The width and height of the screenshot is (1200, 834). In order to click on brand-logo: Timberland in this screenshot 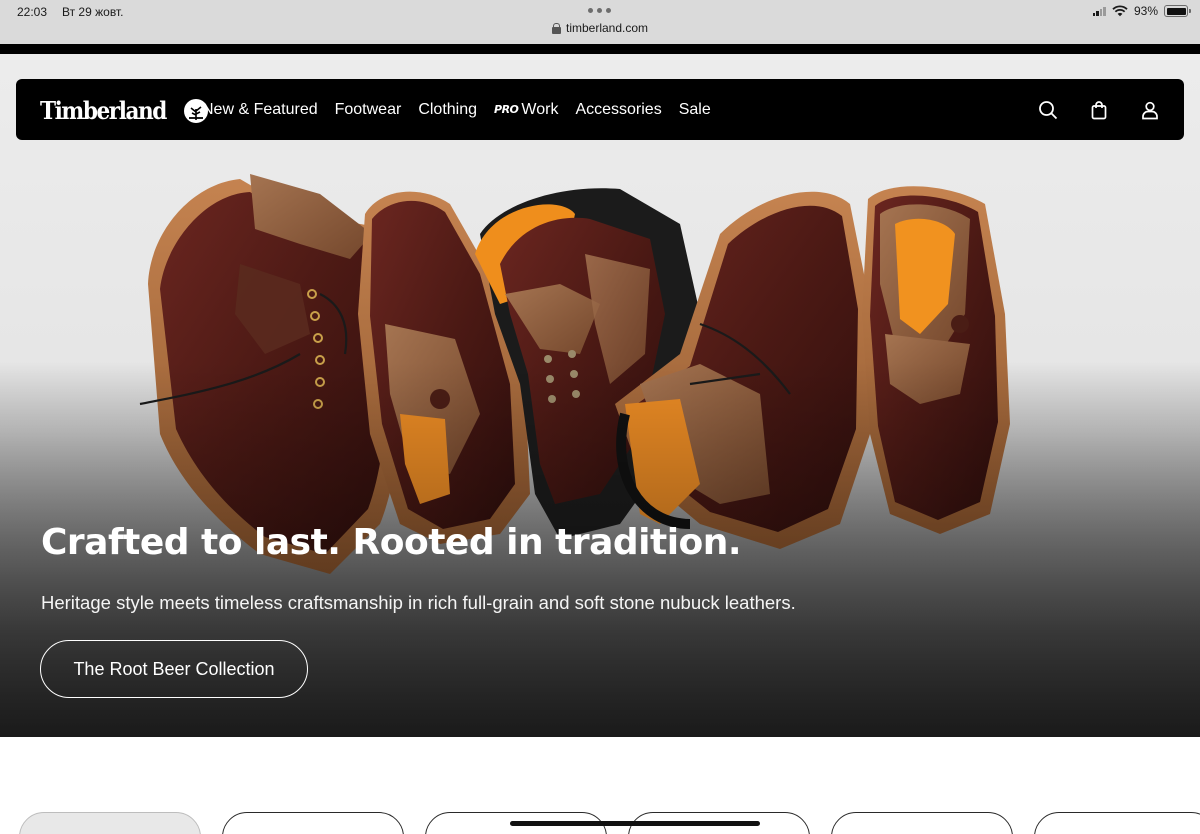, I will do `click(124, 110)`.